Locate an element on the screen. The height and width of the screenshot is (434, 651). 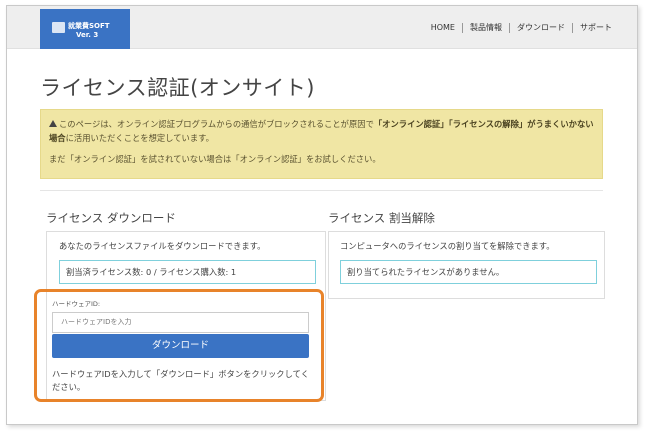
divider is located at coordinates (321, 190).